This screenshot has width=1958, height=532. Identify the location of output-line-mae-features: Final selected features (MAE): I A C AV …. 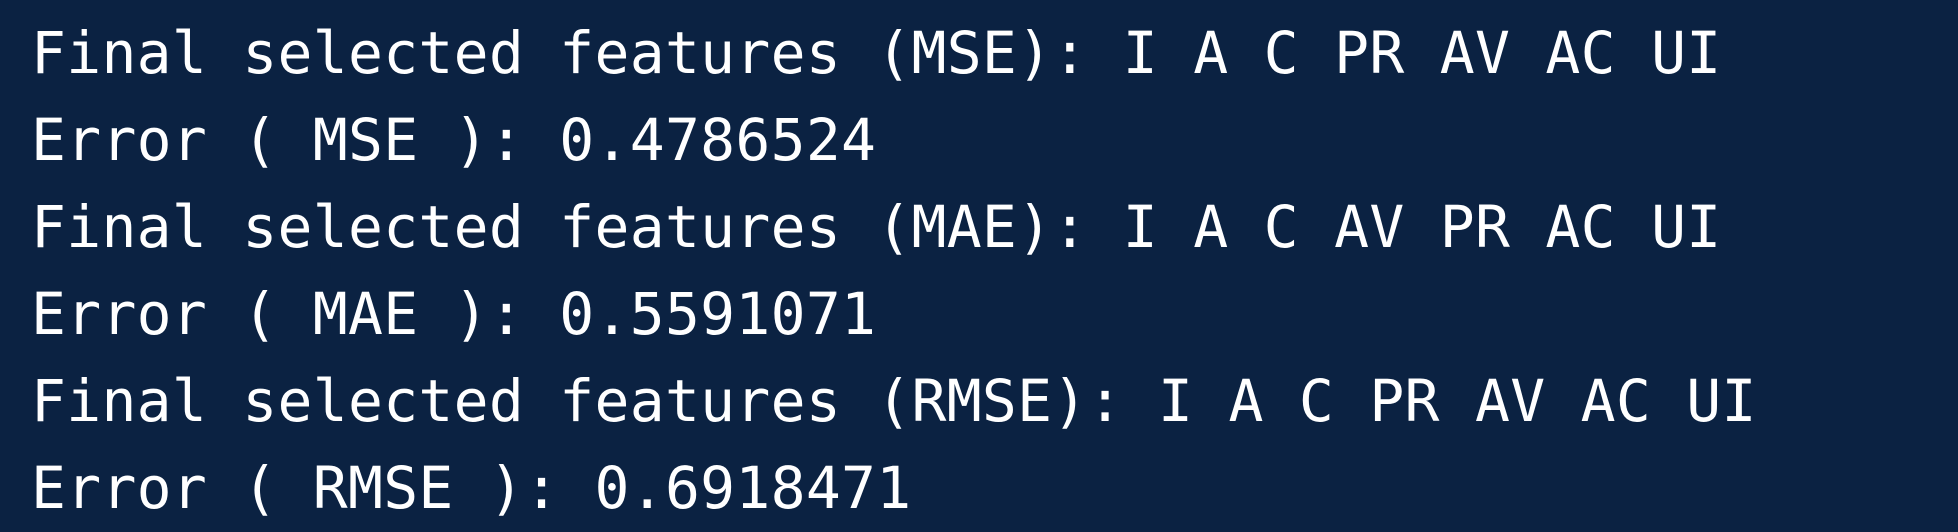
(876, 227).